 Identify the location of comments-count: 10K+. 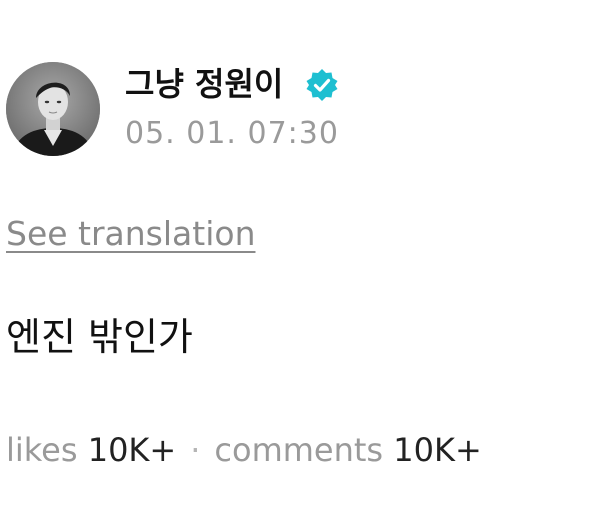
(437, 450).